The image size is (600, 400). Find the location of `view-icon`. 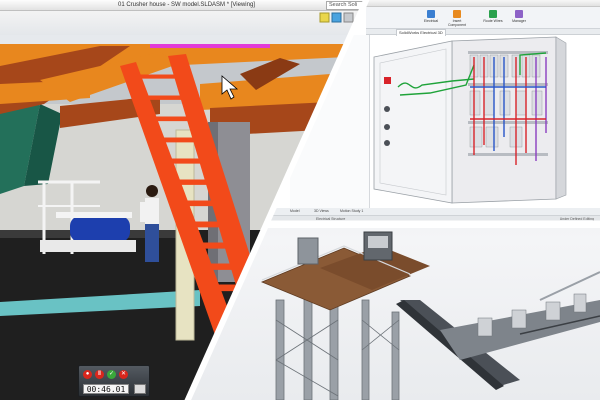

view-icon is located at coordinates (336, 17).